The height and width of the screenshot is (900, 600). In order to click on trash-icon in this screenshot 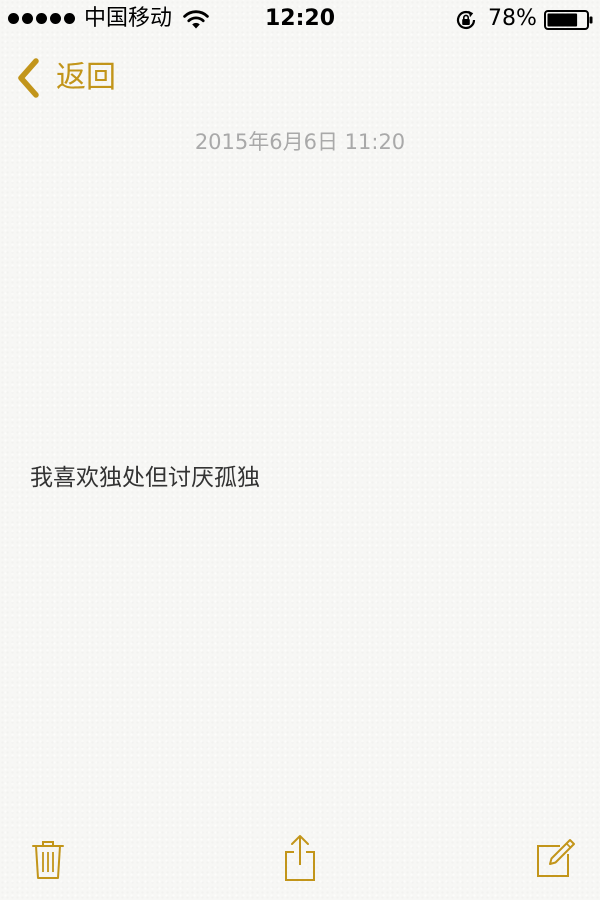, I will do `click(48, 859)`.